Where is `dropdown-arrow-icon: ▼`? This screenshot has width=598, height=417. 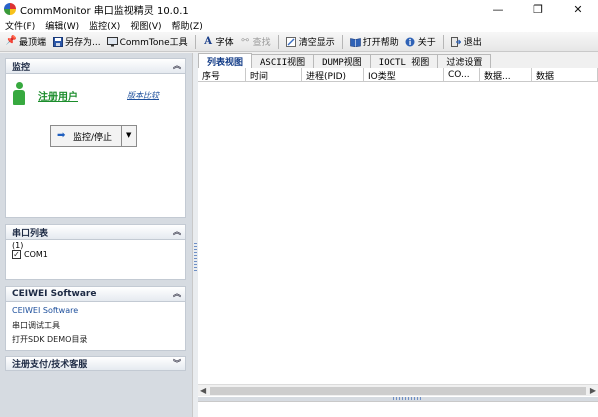 dropdown-arrow-icon: ▼ is located at coordinates (128, 135).